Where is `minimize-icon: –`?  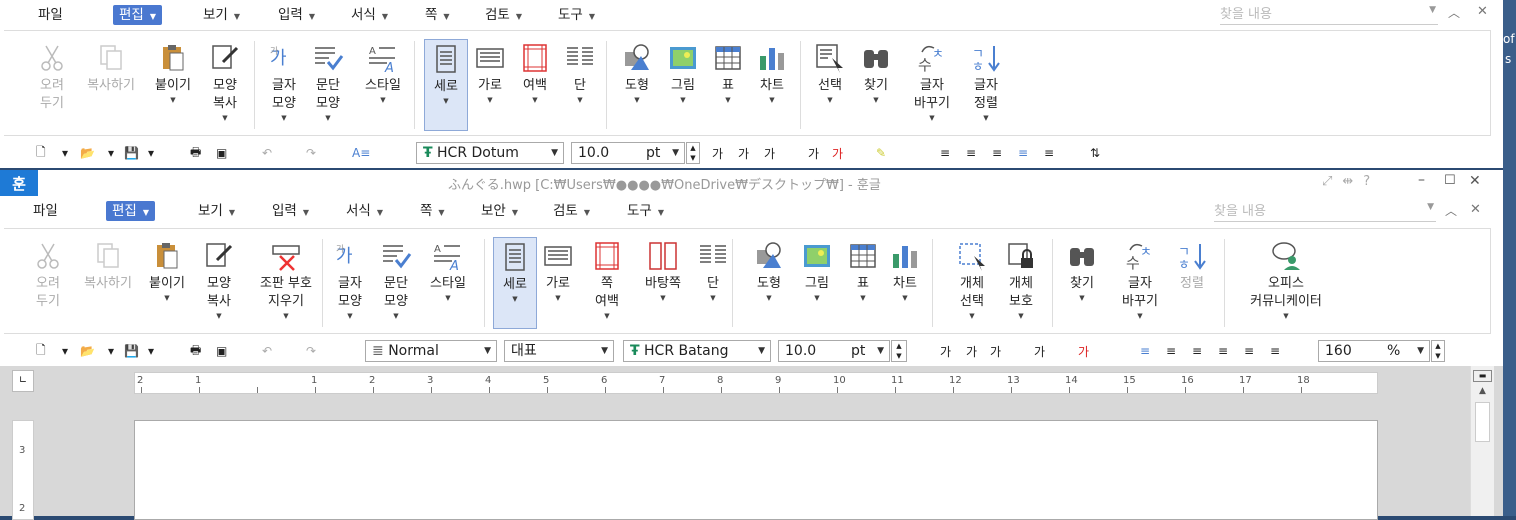
minimize-icon: – is located at coordinates (1421, 180).